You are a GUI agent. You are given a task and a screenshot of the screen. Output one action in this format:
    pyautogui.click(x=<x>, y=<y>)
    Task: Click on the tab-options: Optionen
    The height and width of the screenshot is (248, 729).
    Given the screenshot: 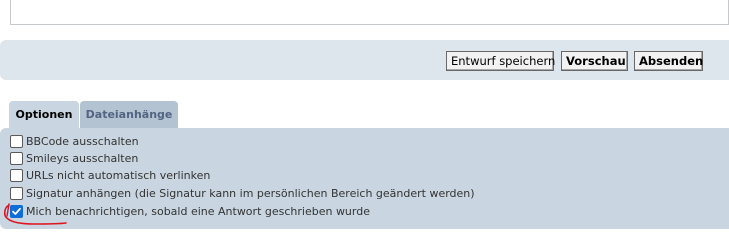 What is the action you would take?
    pyautogui.click(x=44, y=115)
    